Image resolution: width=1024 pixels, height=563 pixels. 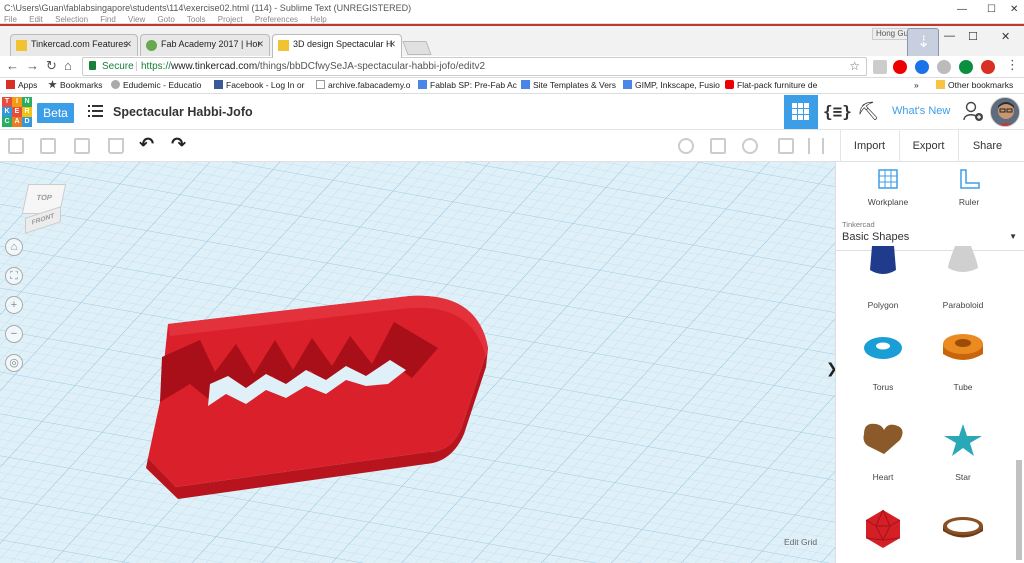 I want to click on bookmark-gimp-inkscape: GIMP, Inkscape, Fusio, so click(x=671, y=85).